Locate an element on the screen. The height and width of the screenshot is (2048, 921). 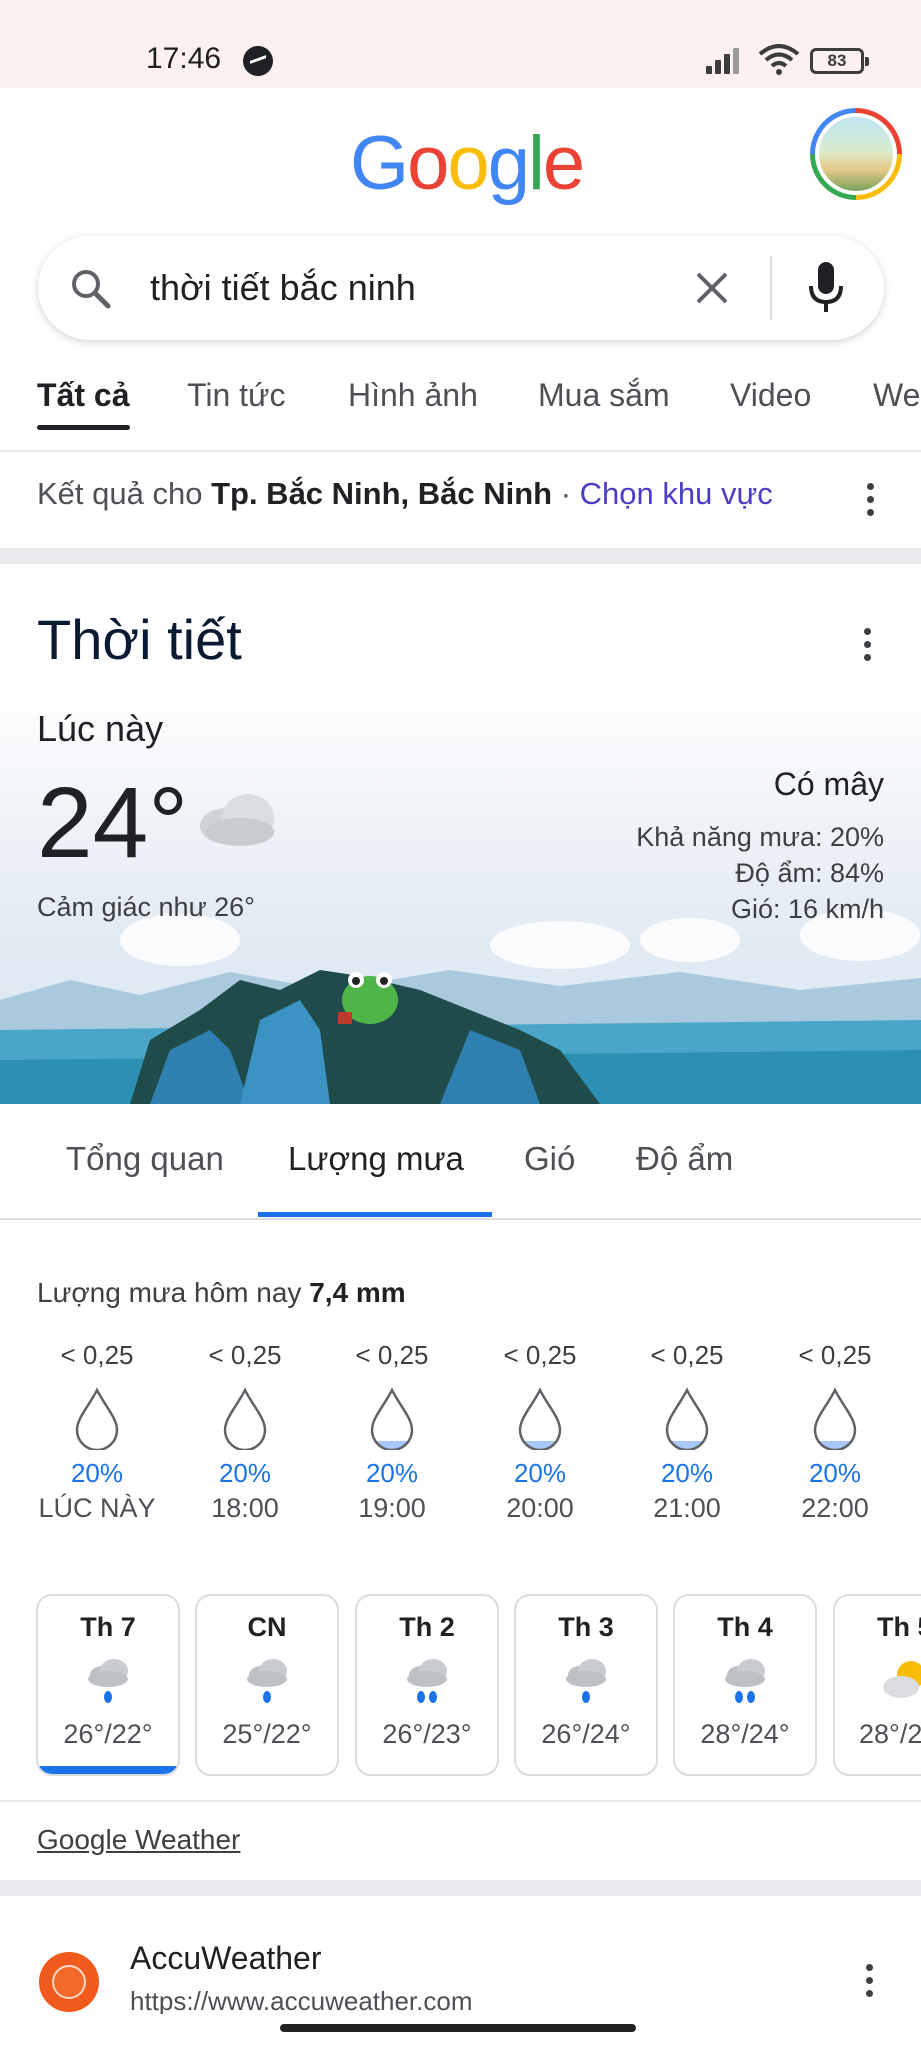
hourly-item: < 0,25 20% 18:00 is located at coordinates (245, 1432).